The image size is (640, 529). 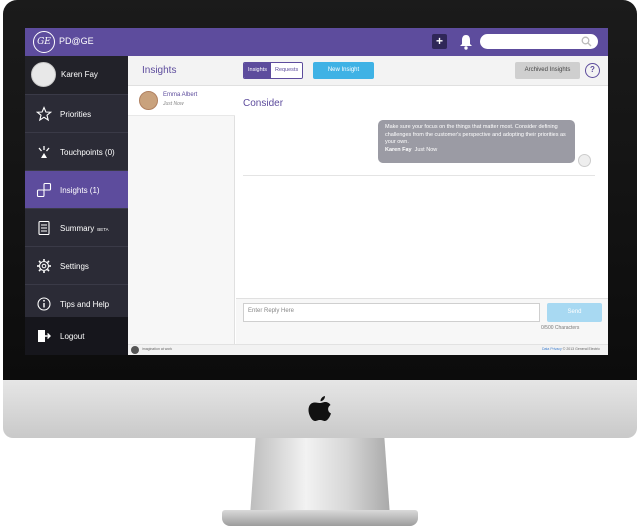 I want to click on divider, so click(x=419, y=175).